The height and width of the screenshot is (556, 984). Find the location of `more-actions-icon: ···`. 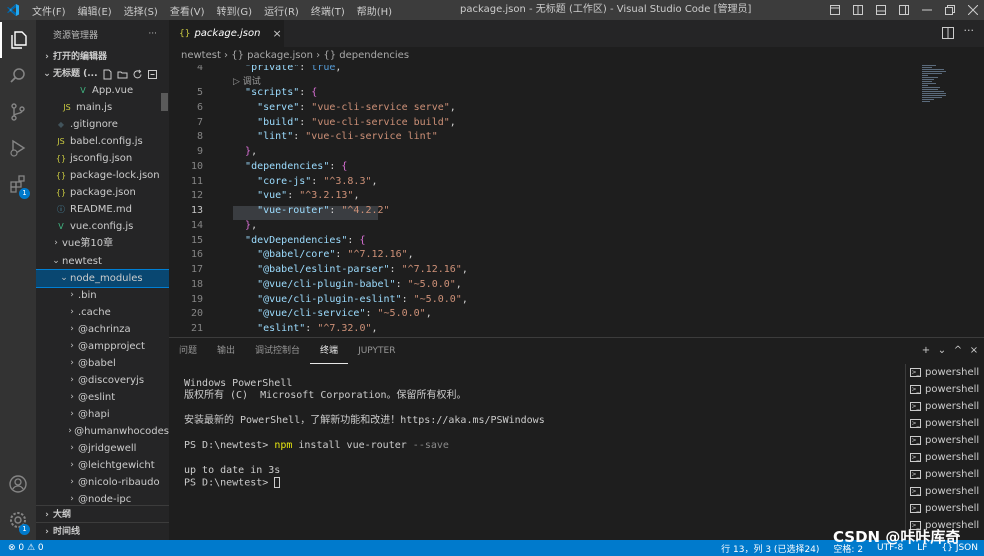

more-actions-icon: ··· is located at coordinates (152, 34).